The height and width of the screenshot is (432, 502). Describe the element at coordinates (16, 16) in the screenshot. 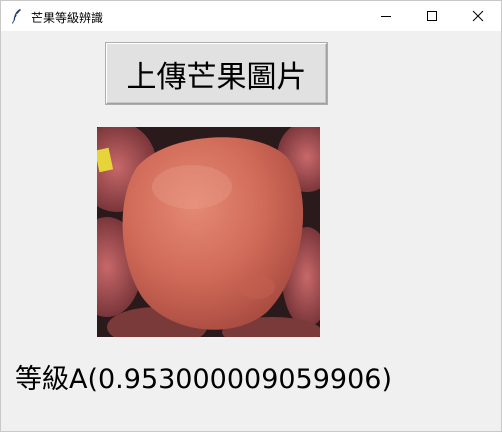

I see `feather-icon` at that location.